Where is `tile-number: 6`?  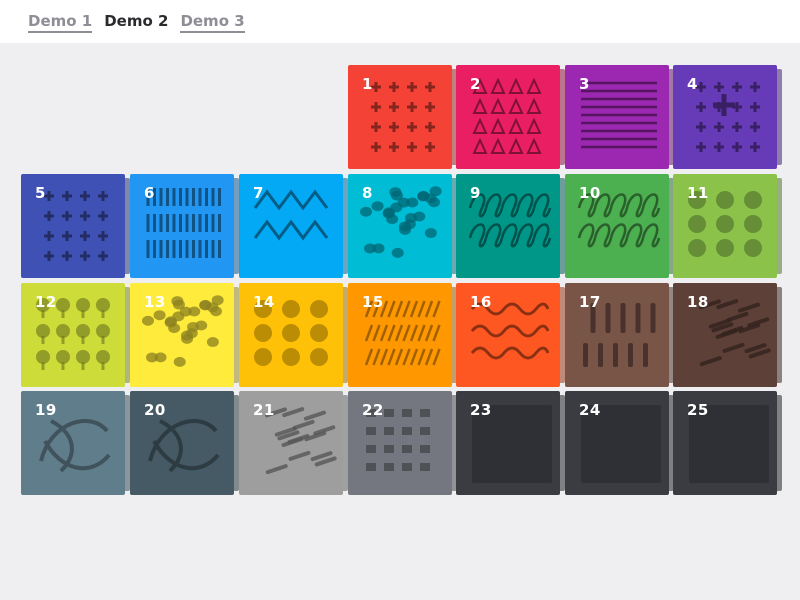
tile-number: 6 is located at coordinates (149, 193).